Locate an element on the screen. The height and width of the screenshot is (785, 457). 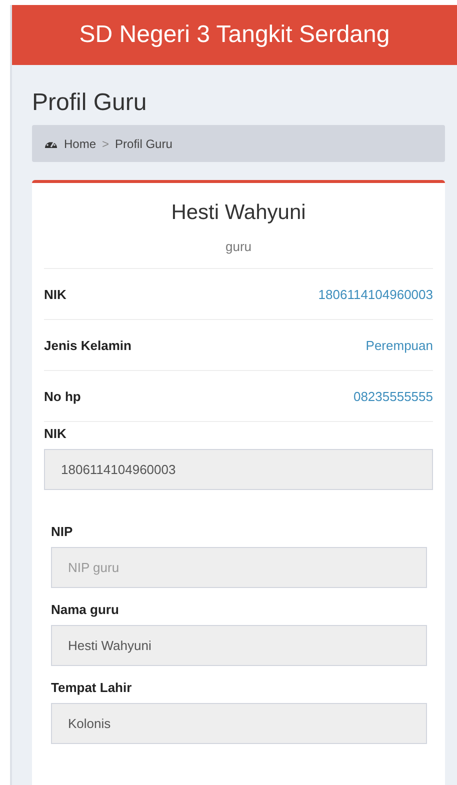
input-field: Kolonis is located at coordinates (239, 723).